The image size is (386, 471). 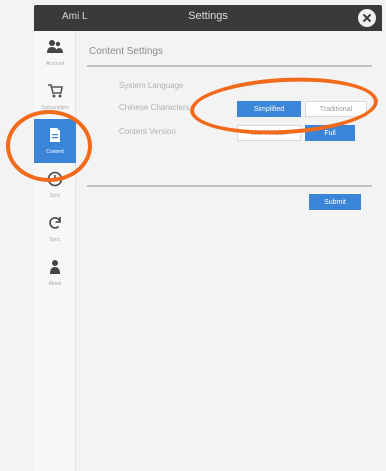 What do you see at coordinates (336, 109) in the screenshot?
I see `traditional-button: Traditional` at bounding box center [336, 109].